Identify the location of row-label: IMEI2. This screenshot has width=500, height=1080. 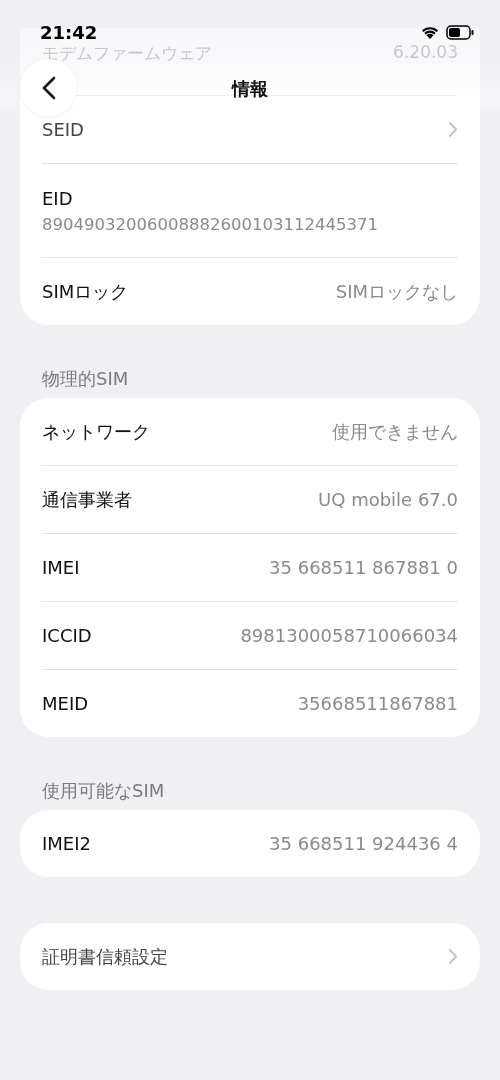
(66, 843).